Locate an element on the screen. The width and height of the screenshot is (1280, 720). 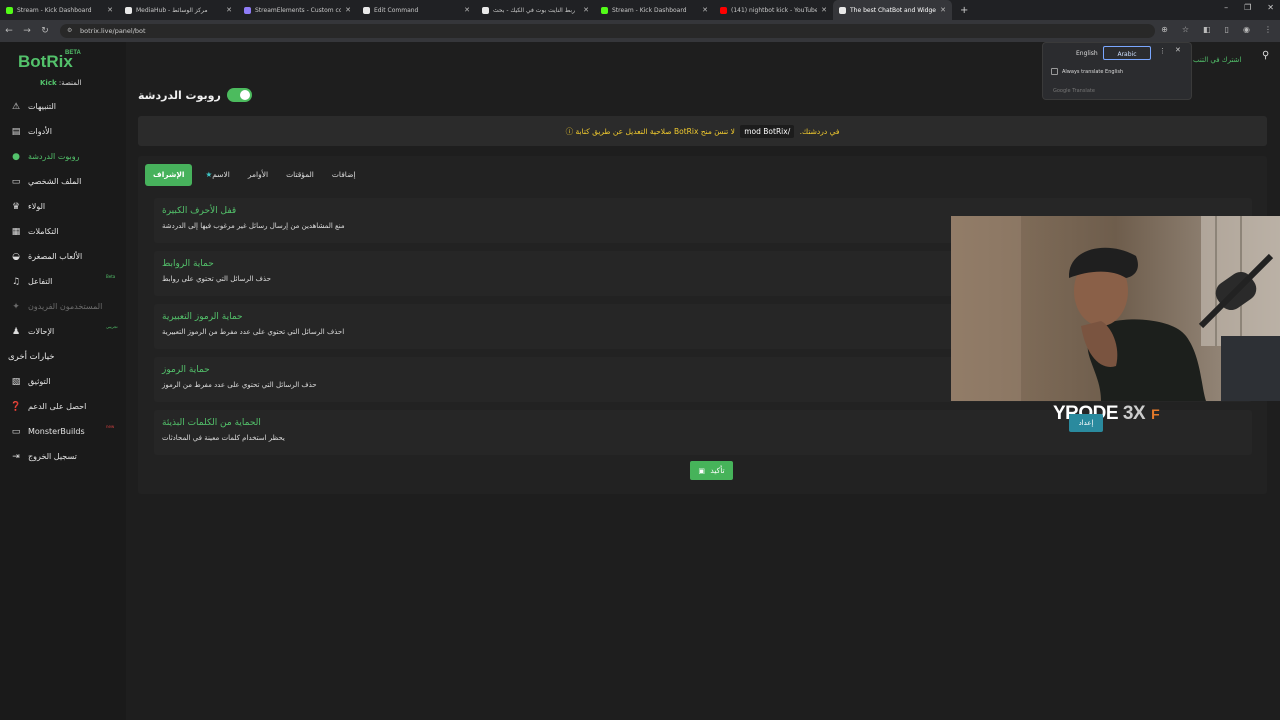
sidepanel-icon: ▯ is located at coordinates (1227, 29).